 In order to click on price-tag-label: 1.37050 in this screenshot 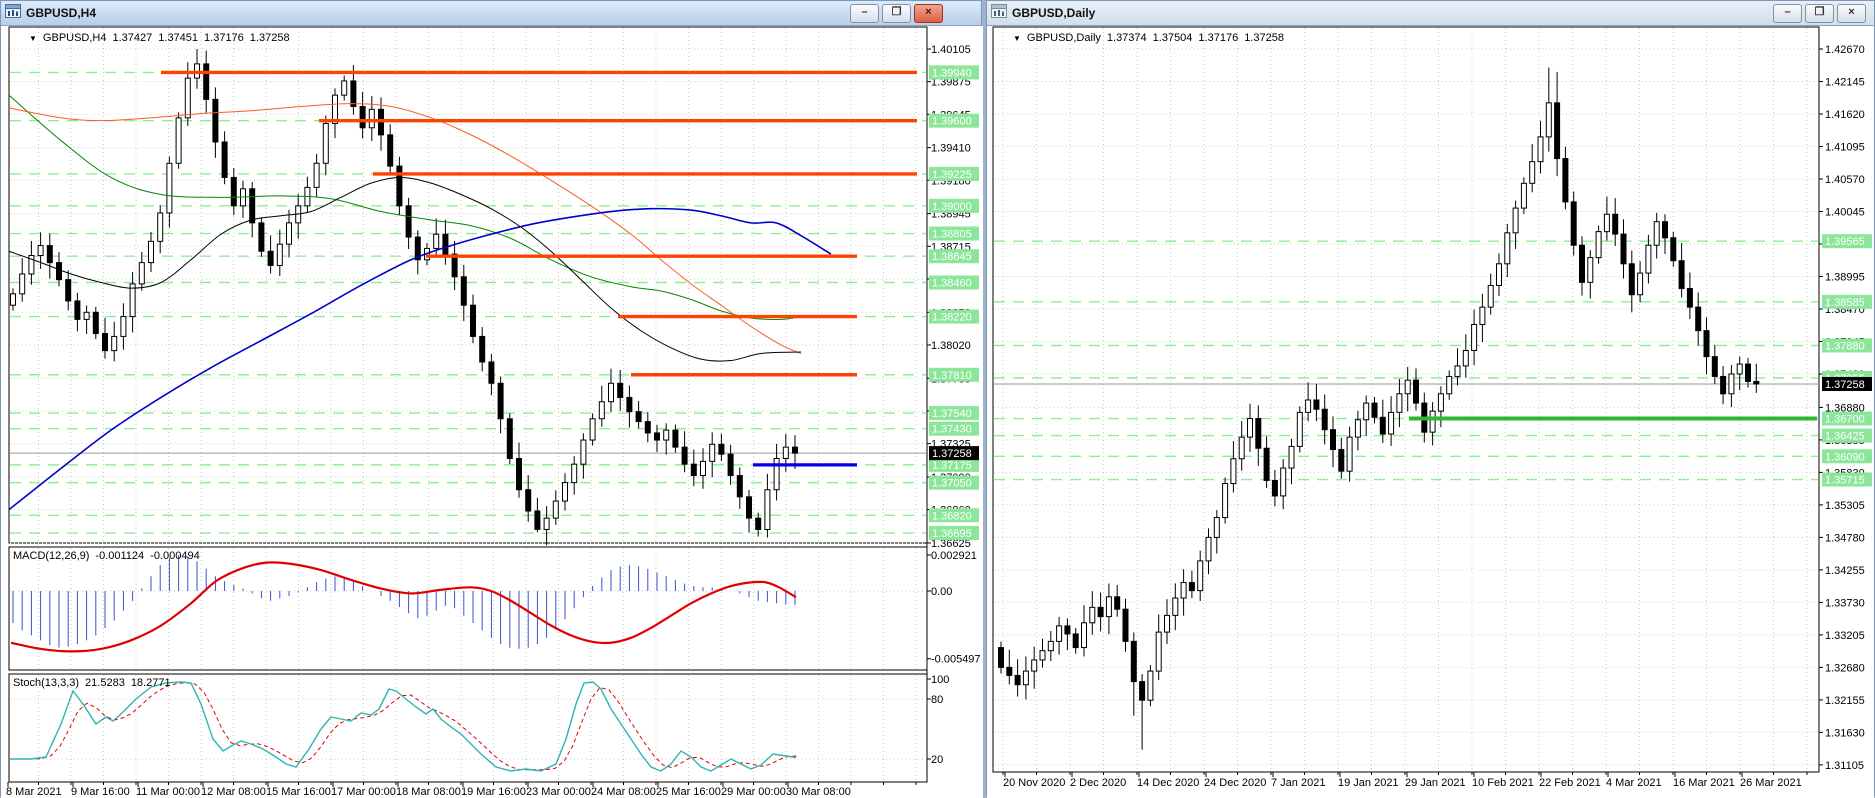, I will do `click(952, 484)`.